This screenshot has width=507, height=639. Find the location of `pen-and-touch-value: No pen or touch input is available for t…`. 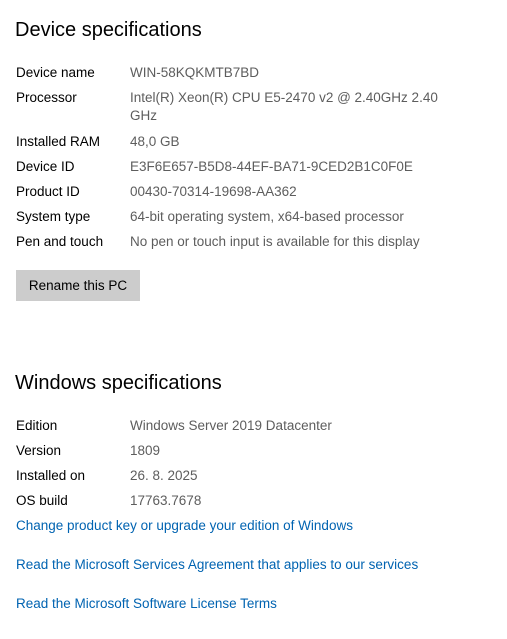

pen-and-touch-value: No pen or touch input is available for t… is located at coordinates (275, 241).